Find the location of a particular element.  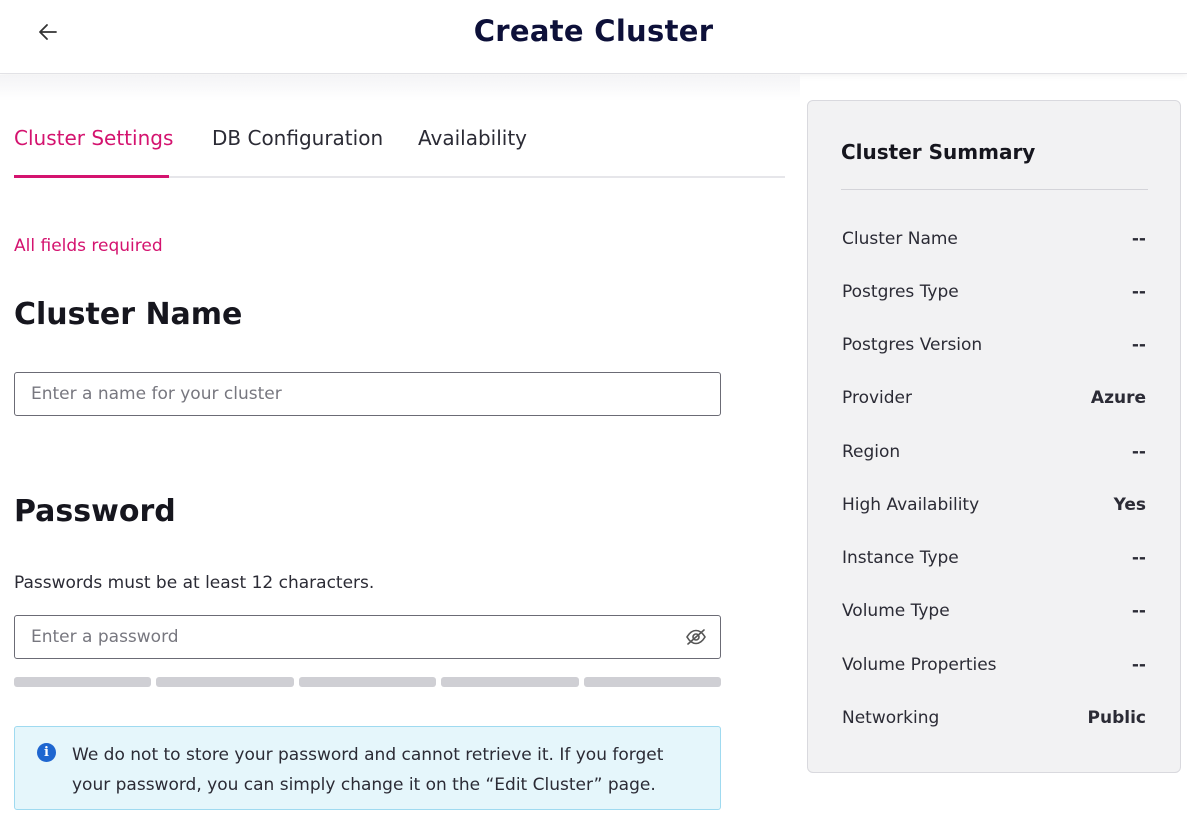

top-bar: Create Cluster is located at coordinates (593, 37).